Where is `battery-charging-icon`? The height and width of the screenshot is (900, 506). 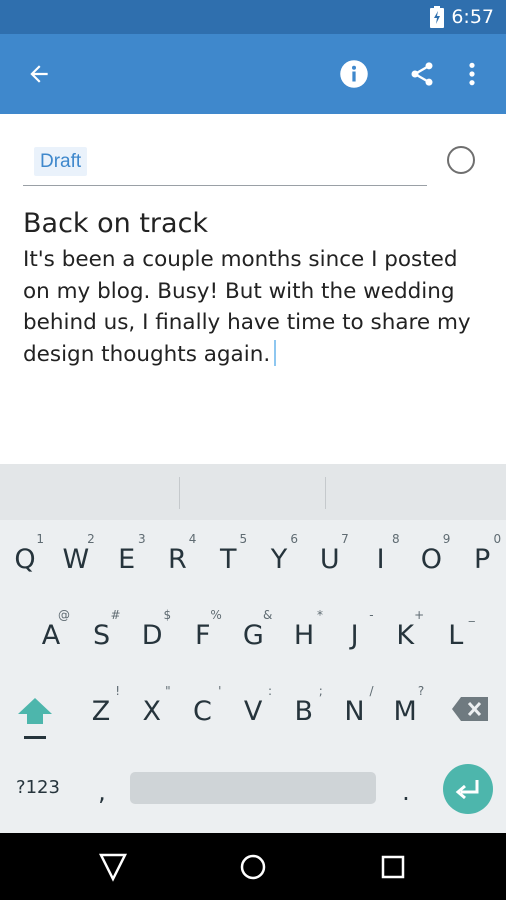 battery-charging-icon is located at coordinates (437, 17).